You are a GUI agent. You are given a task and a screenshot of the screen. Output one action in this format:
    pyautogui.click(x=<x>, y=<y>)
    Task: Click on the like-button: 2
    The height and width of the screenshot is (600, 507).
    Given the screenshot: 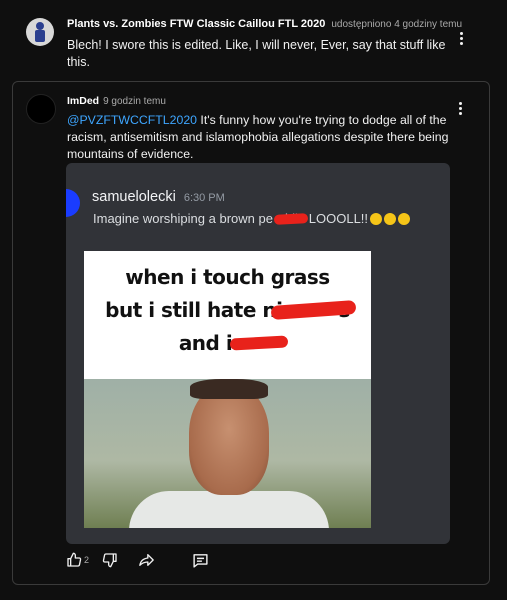 What is the action you would take?
    pyautogui.click(x=77, y=560)
    